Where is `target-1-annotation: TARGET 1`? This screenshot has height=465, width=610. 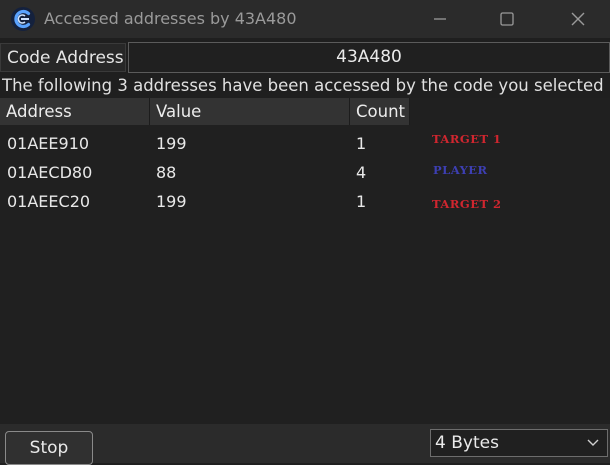
target-1-annotation: TARGET 1 is located at coordinates (467, 139).